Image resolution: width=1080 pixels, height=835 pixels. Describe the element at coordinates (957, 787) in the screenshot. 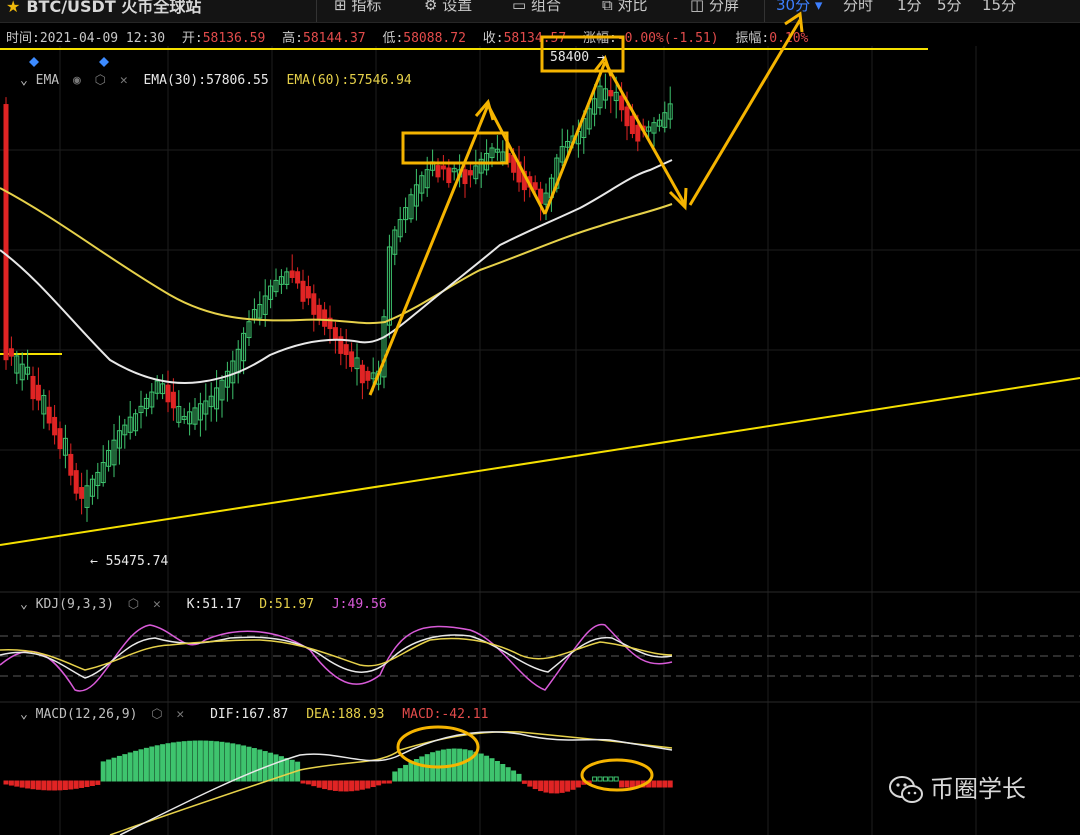

I see `watermark: 币圈学长` at that location.